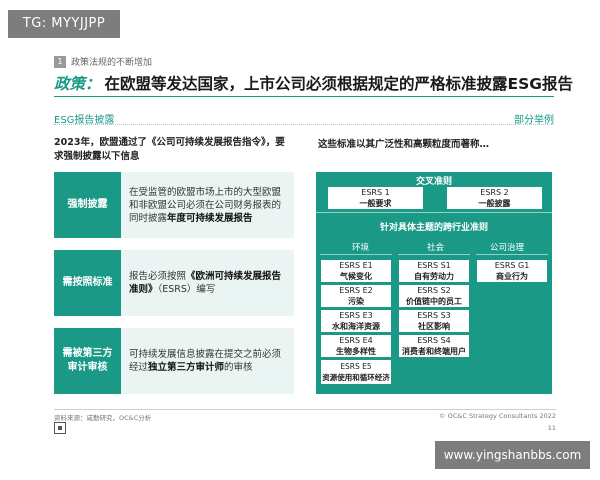  I want to click on row-text: 报告必须按照, so click(158, 276).